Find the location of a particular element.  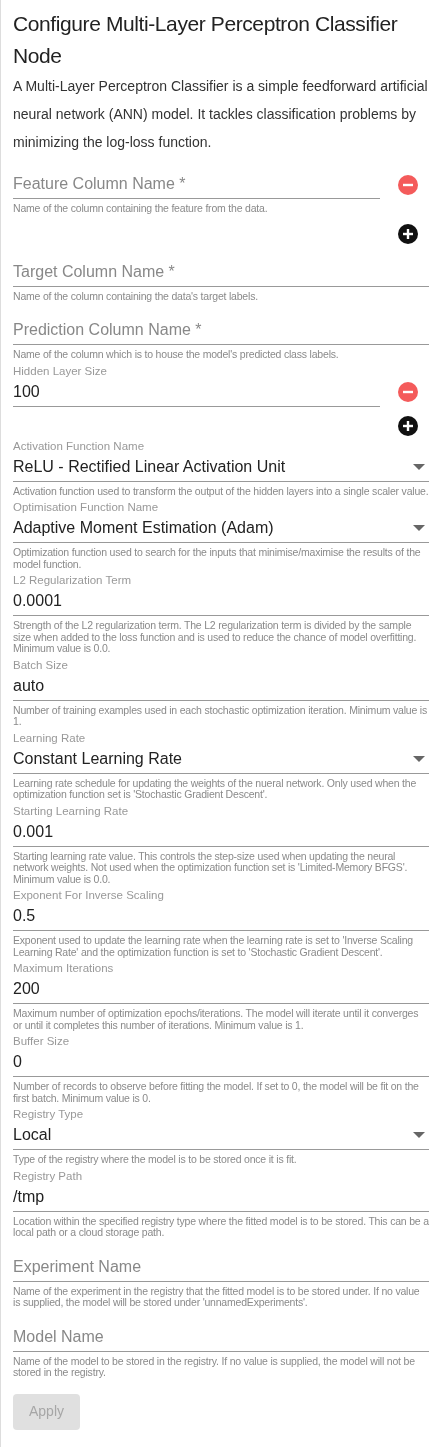

helper-text: Learning rate schedule for updating the weights of the nueral network. Only used when the optimization function set is 'Stochastic Gradient Descent'. is located at coordinates (215, 789).